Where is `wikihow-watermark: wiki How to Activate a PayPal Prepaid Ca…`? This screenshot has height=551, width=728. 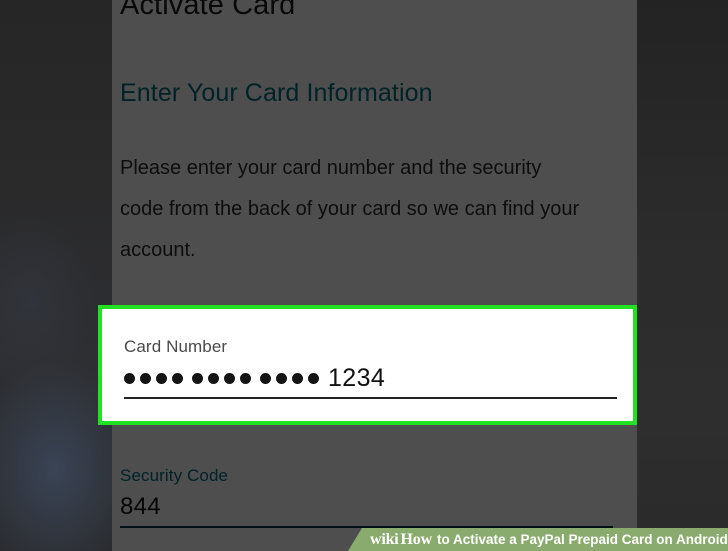 wikihow-watermark: wiki How to Activate a PayPal Prepaid Ca… is located at coordinates (538, 539).